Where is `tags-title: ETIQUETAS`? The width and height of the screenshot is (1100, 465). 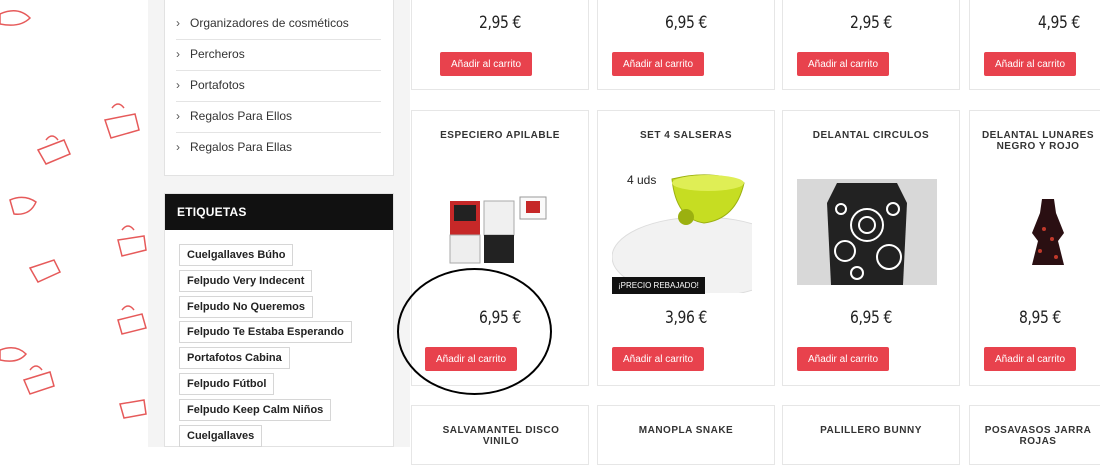 tags-title: ETIQUETAS is located at coordinates (279, 212).